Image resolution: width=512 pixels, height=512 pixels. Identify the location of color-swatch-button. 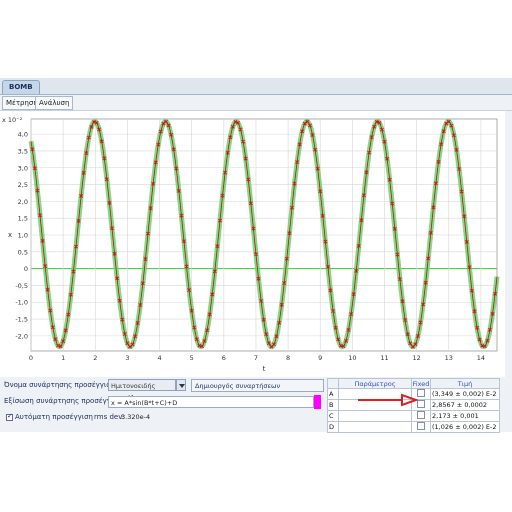
(317, 402).